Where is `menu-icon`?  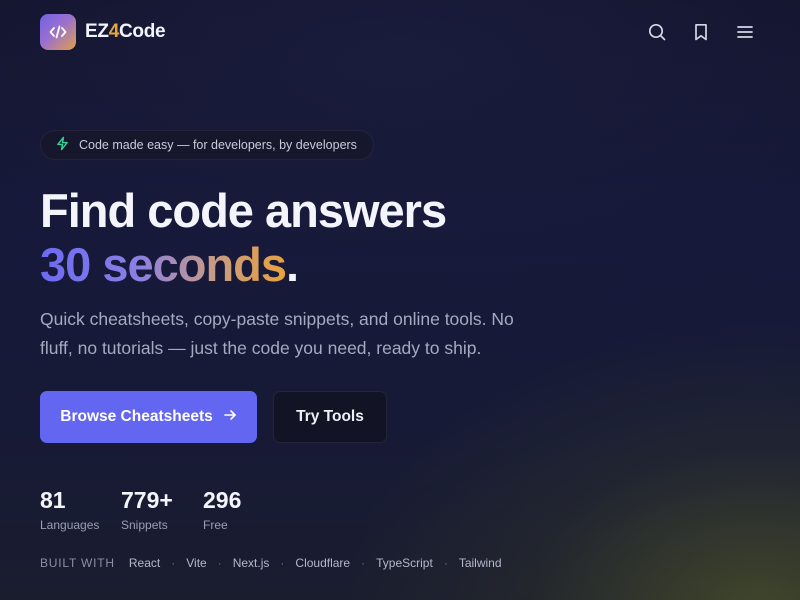 menu-icon is located at coordinates (745, 32).